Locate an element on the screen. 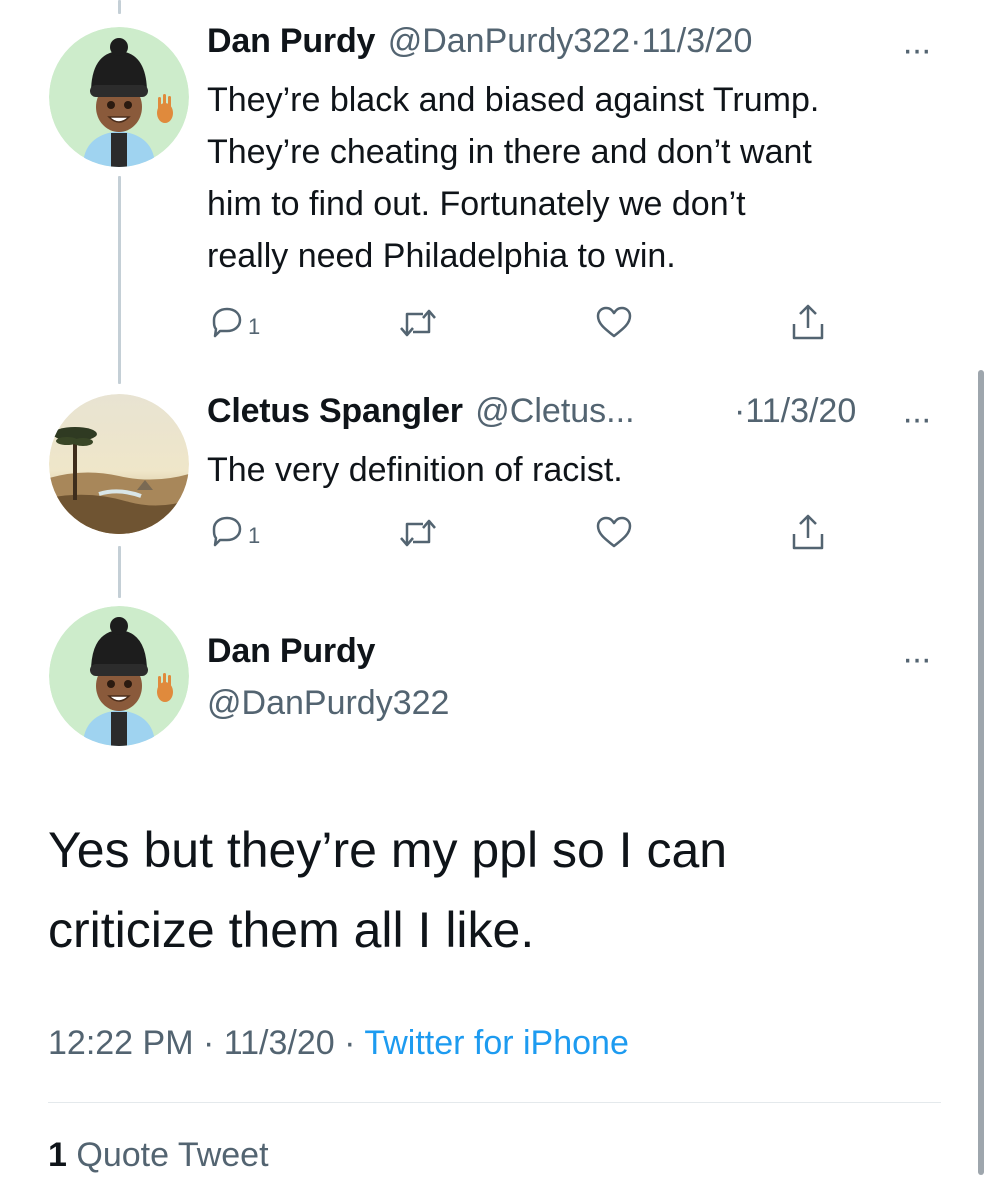 This screenshot has height=1200, width=990. text-line: They’re cheating in there and don’t want is located at coordinates (509, 152).